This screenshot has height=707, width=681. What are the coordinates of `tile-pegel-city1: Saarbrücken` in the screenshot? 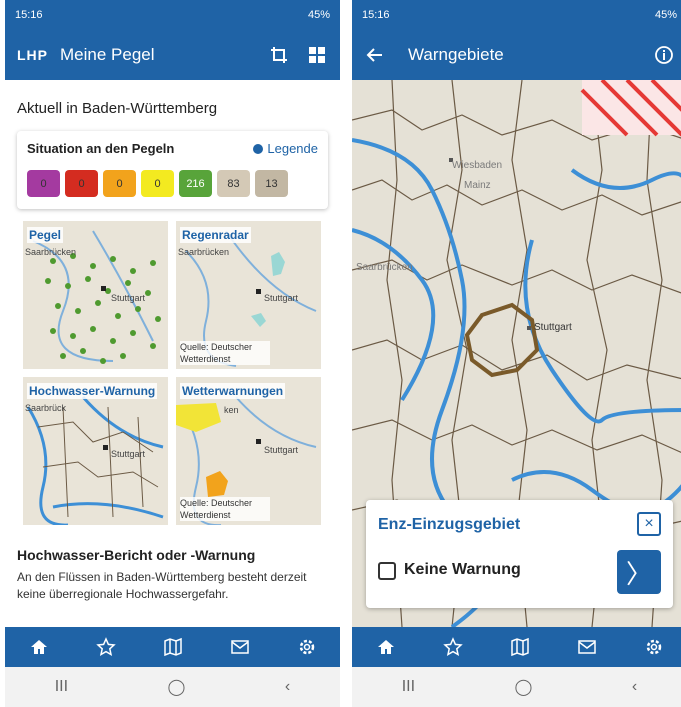 It's located at (51, 252).